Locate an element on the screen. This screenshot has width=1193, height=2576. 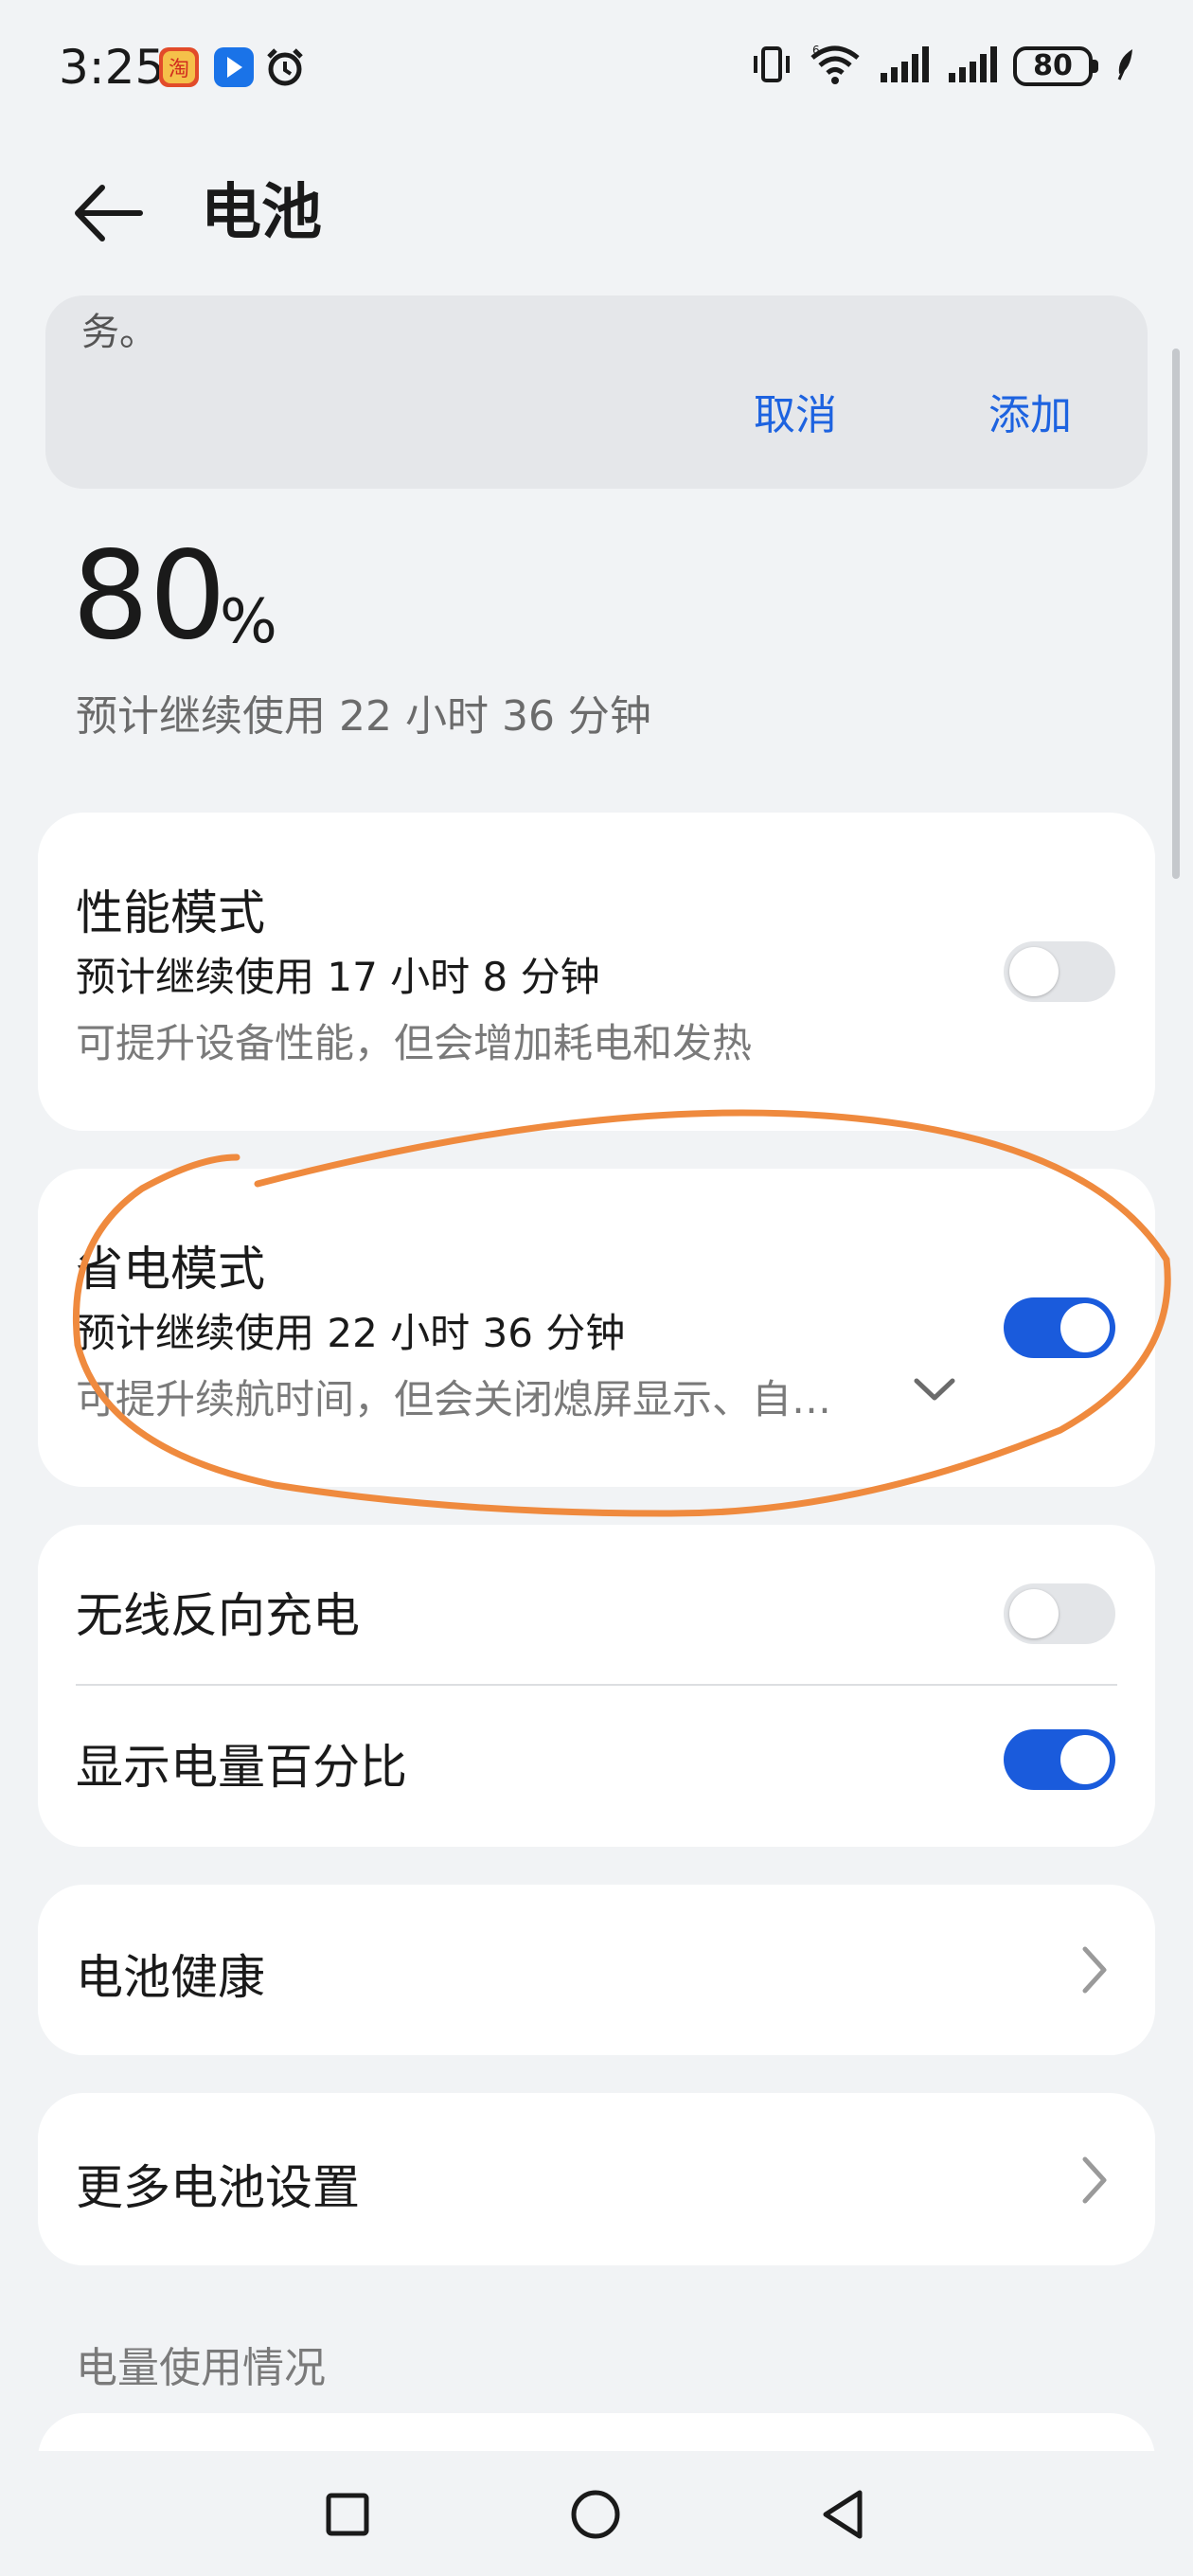
performance-mode-title: 性能模式 is located at coordinates (170, 913).